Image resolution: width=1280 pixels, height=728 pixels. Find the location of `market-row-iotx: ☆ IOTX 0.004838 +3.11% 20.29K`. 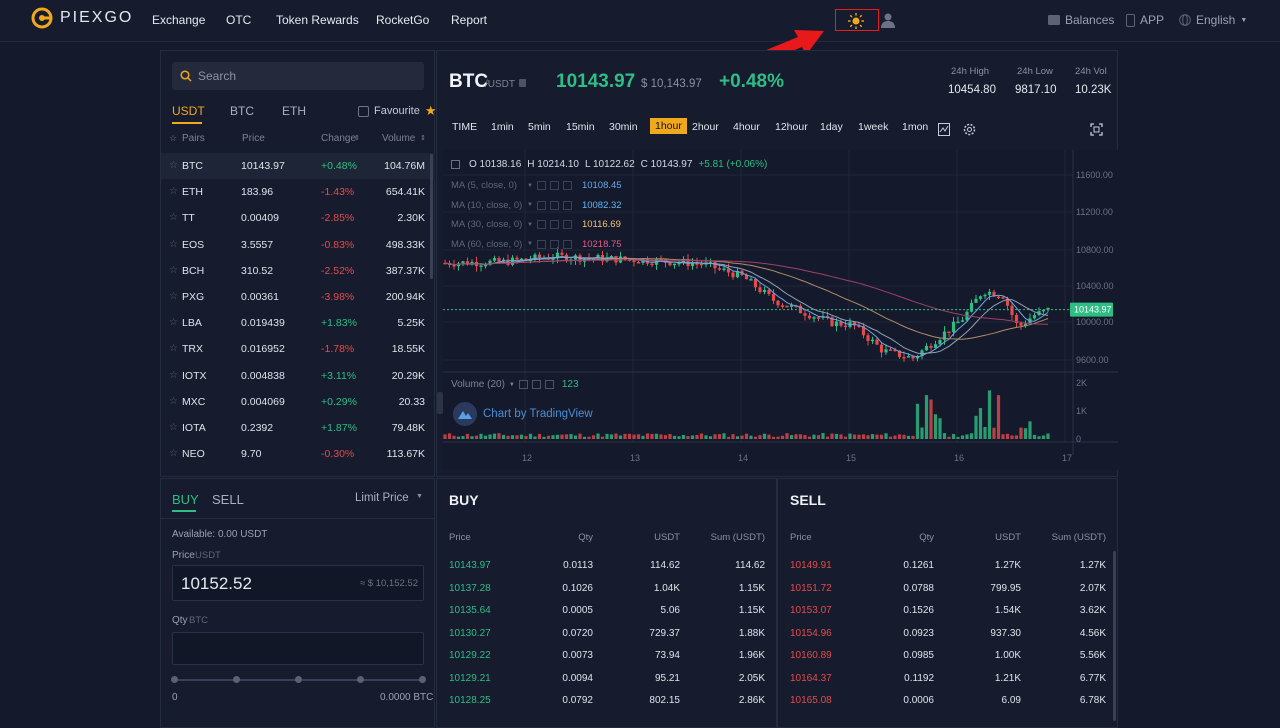

market-row-iotx: ☆ IOTX 0.004838 +3.11% 20.29K is located at coordinates (298, 376).